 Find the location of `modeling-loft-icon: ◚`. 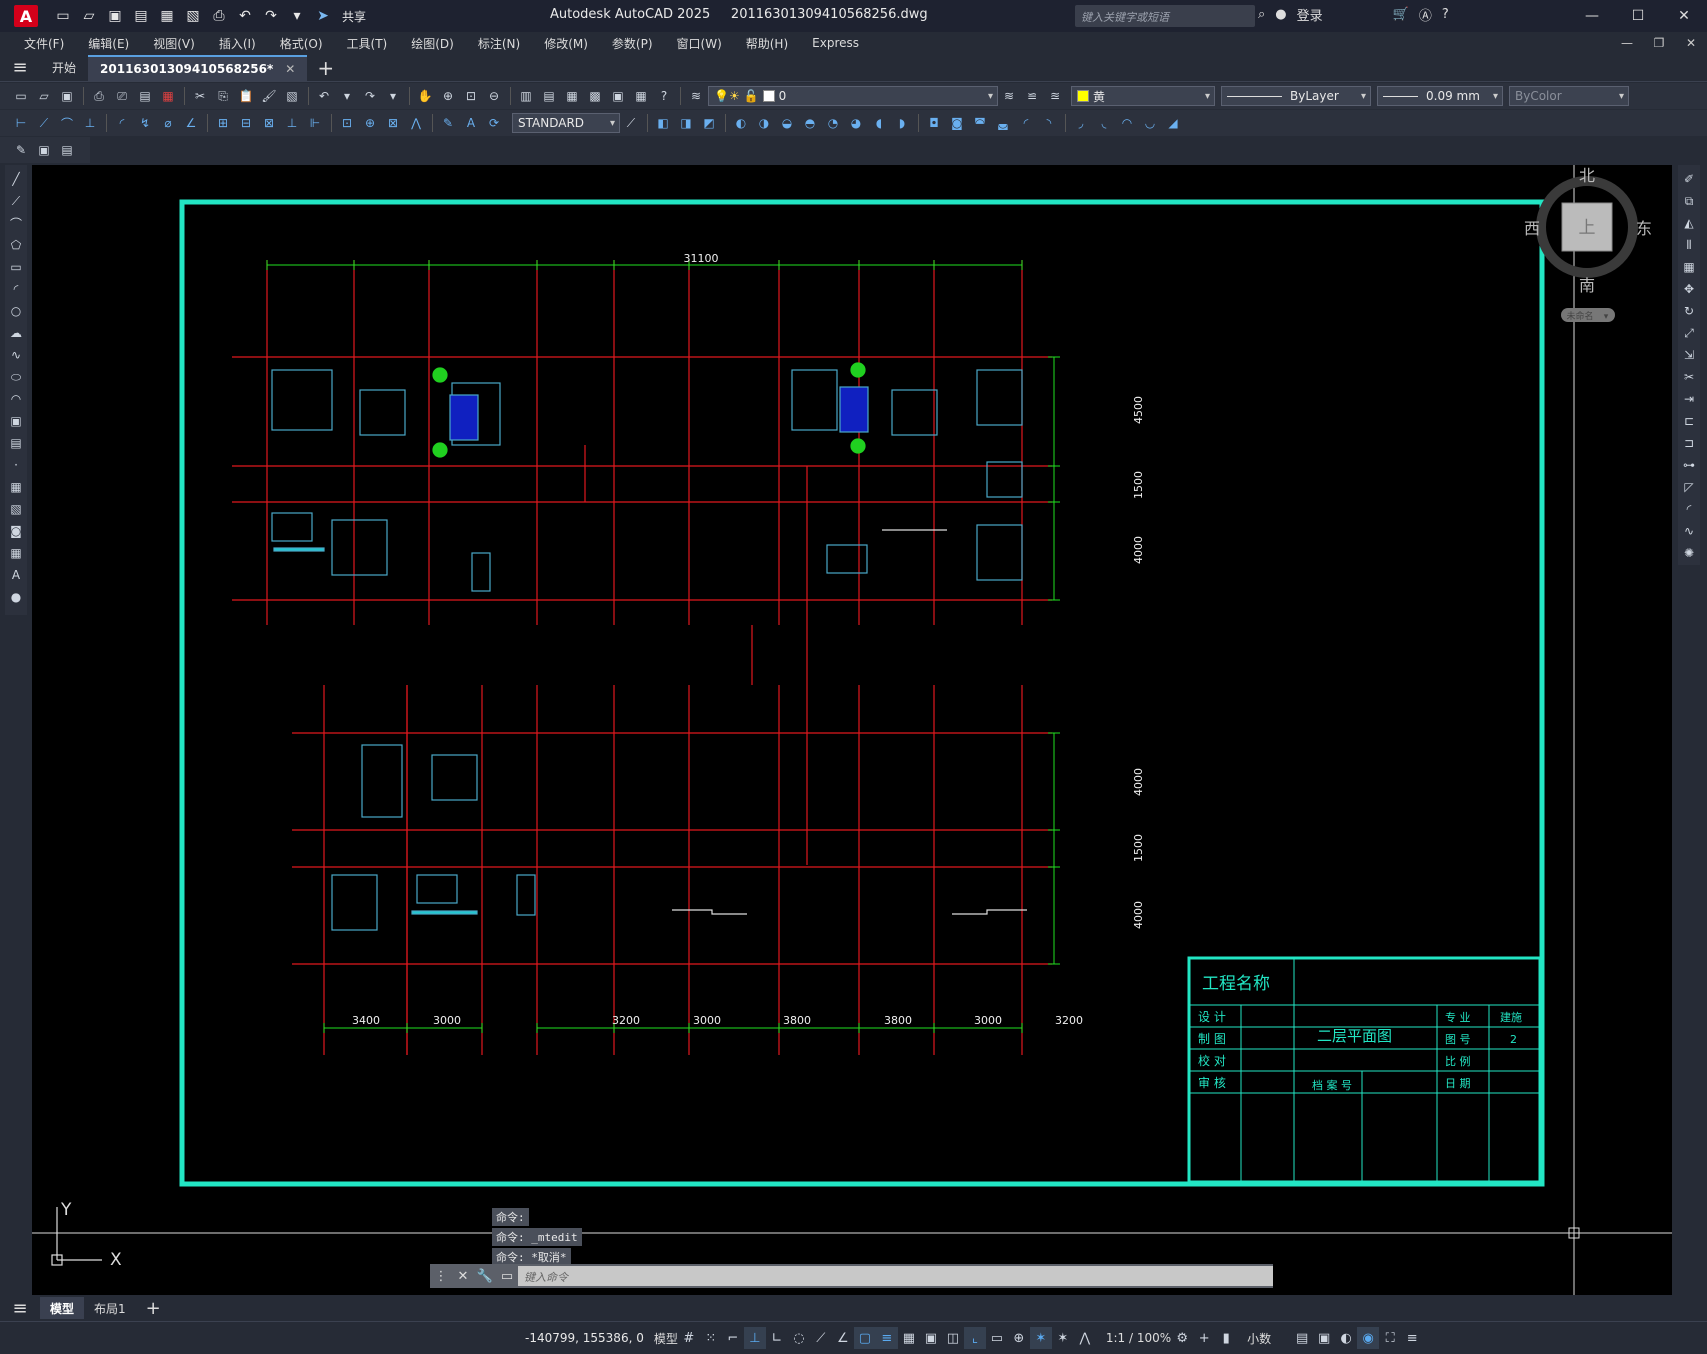

modeling-loft-icon: ◚ is located at coordinates (980, 123).